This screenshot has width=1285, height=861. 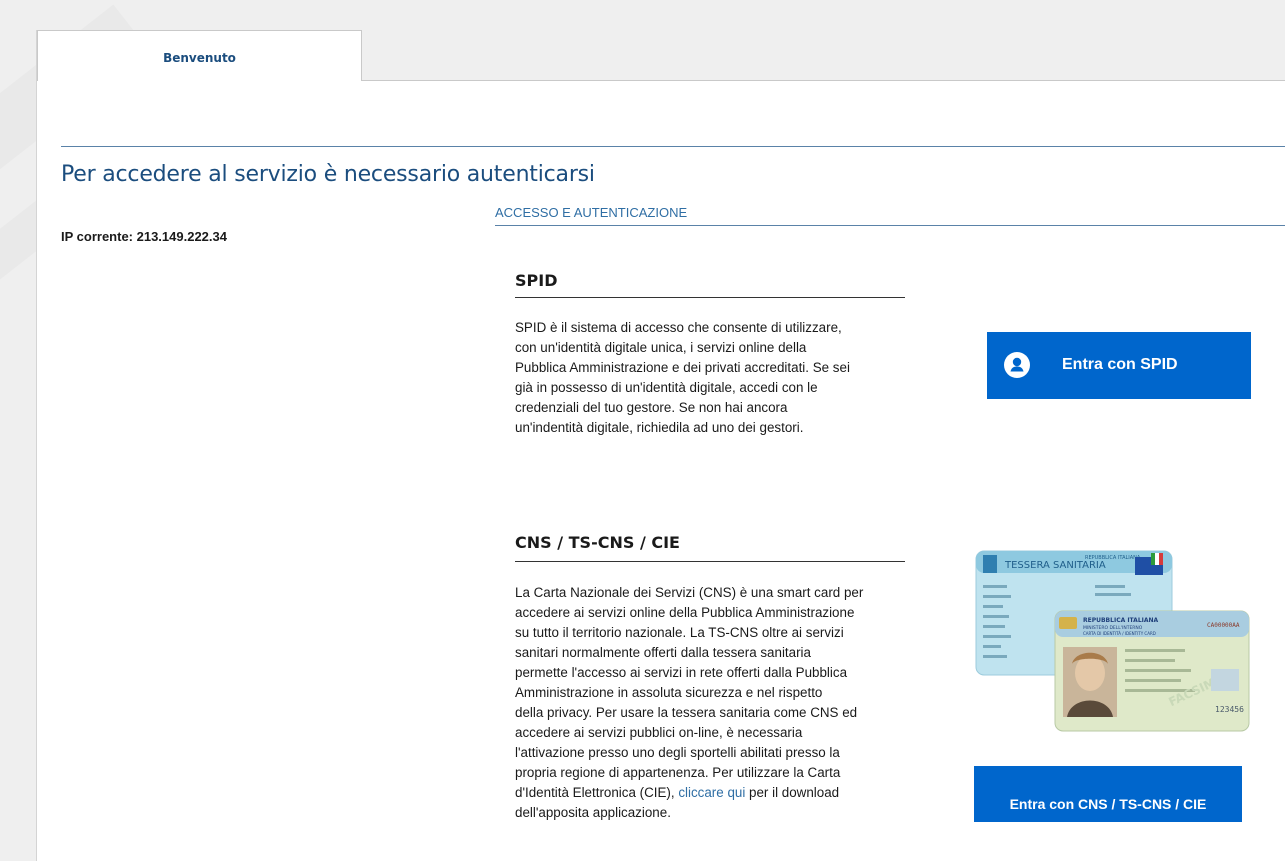 What do you see at coordinates (673, 146) in the screenshot?
I see `header-divider` at bounding box center [673, 146].